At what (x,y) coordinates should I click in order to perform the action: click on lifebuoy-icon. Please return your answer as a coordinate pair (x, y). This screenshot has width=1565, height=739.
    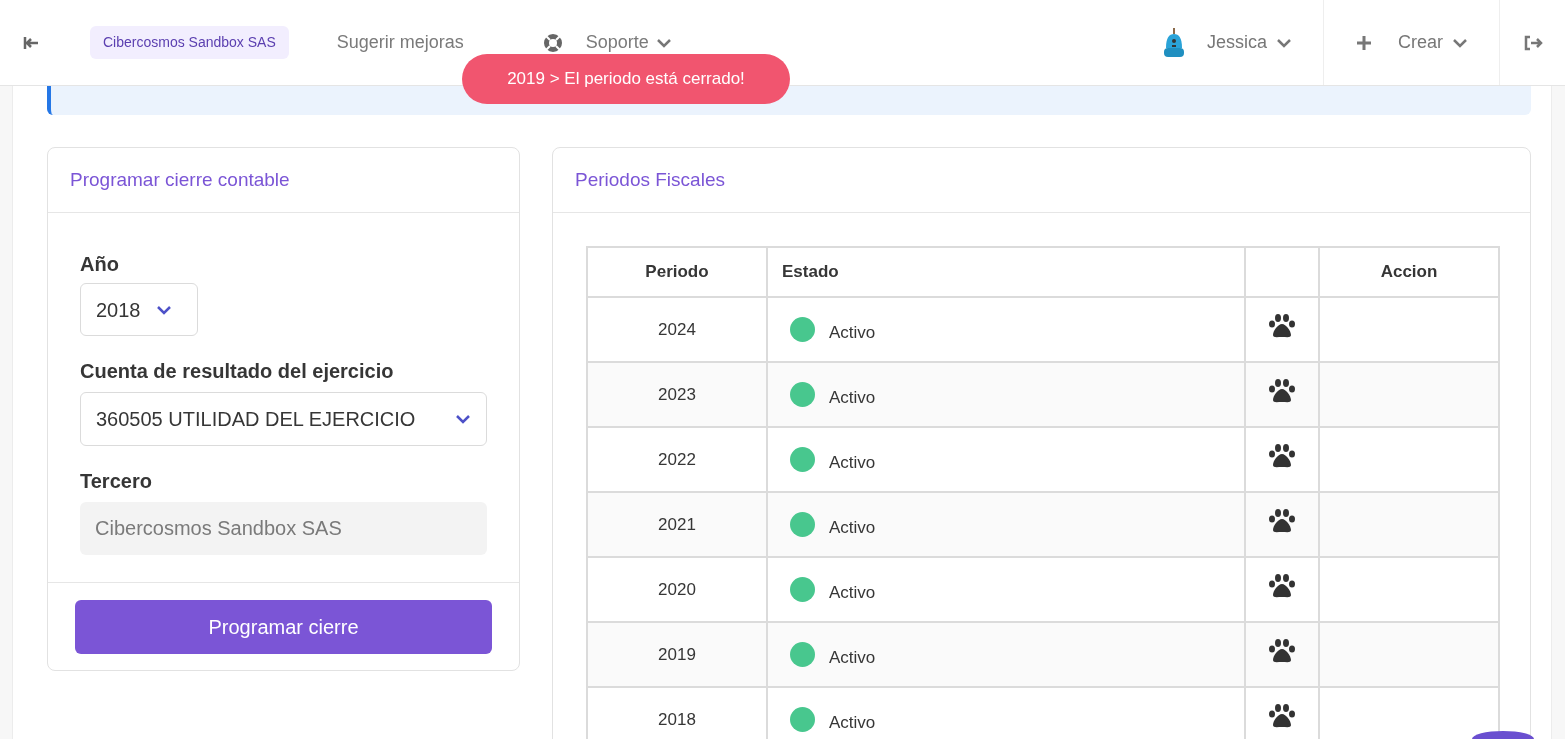
    Looking at the image, I should click on (552, 42).